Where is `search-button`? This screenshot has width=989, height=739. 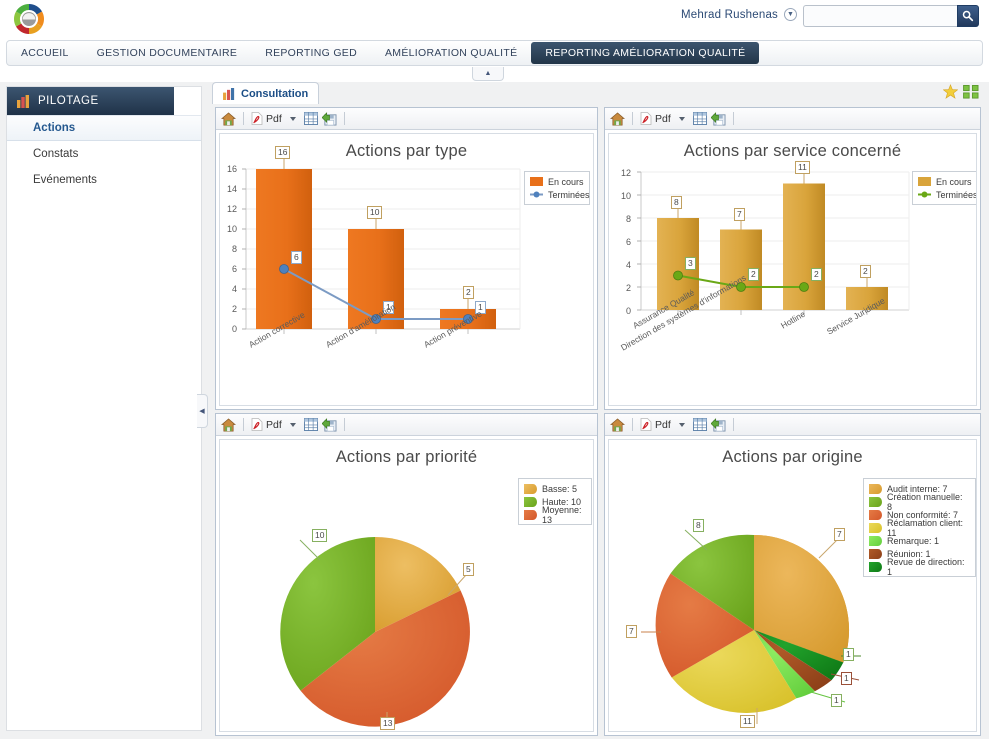 search-button is located at coordinates (968, 16).